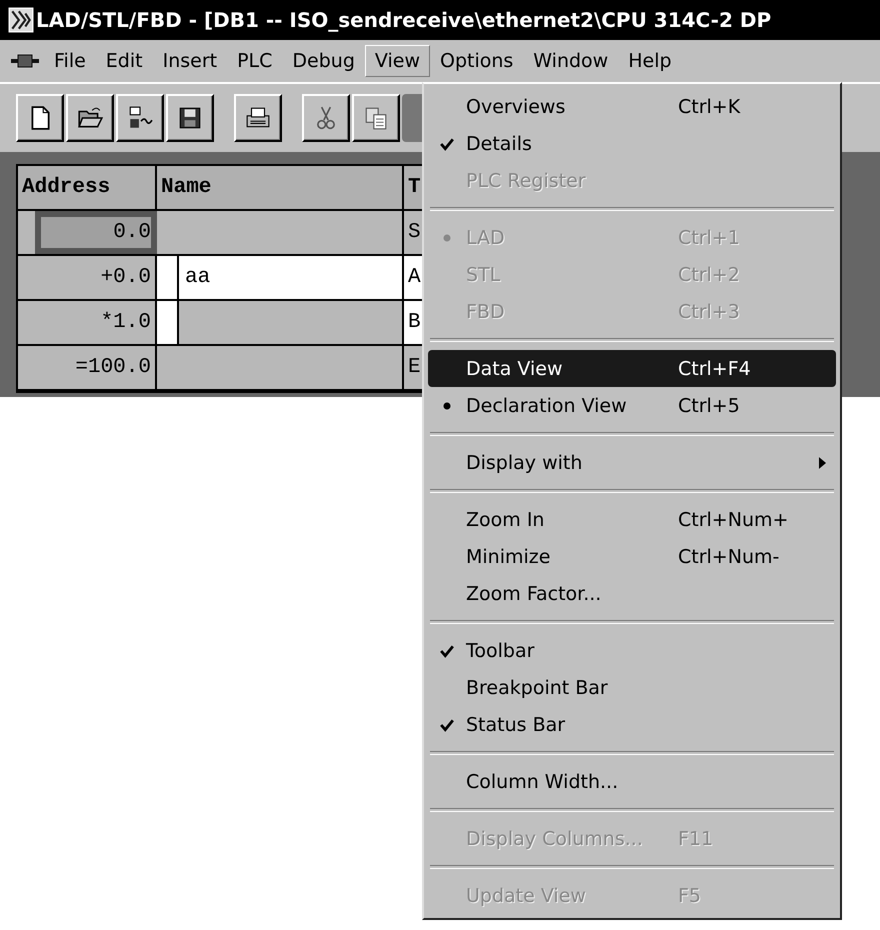  What do you see at coordinates (254, 61) in the screenshot?
I see `menu-item: PLC` at bounding box center [254, 61].